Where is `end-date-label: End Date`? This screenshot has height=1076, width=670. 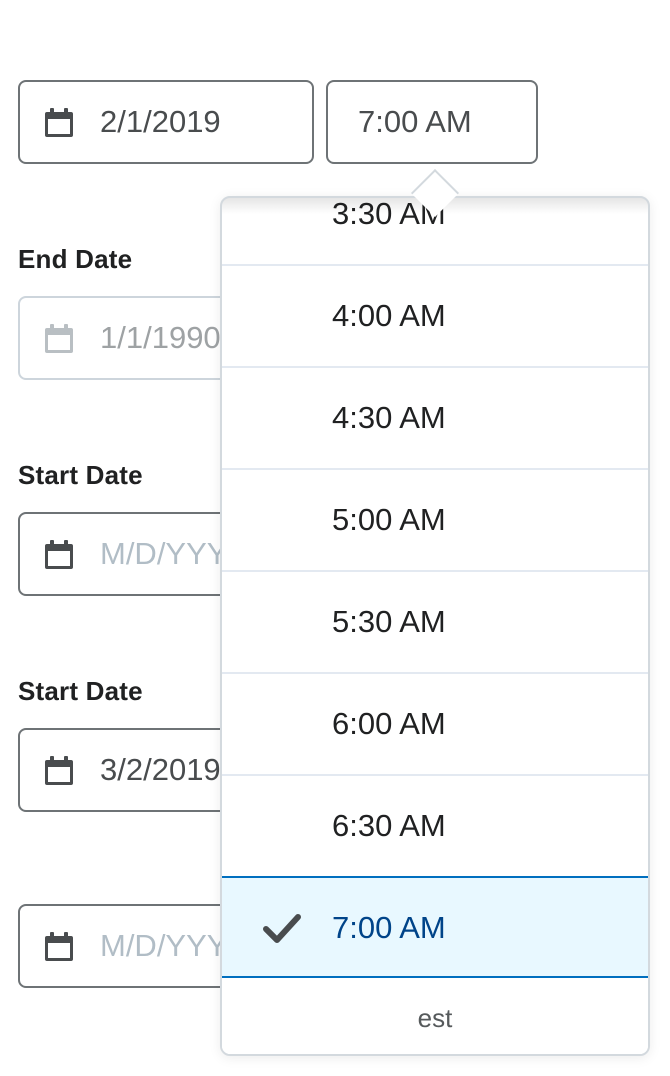 end-date-label: End Date is located at coordinates (75, 259).